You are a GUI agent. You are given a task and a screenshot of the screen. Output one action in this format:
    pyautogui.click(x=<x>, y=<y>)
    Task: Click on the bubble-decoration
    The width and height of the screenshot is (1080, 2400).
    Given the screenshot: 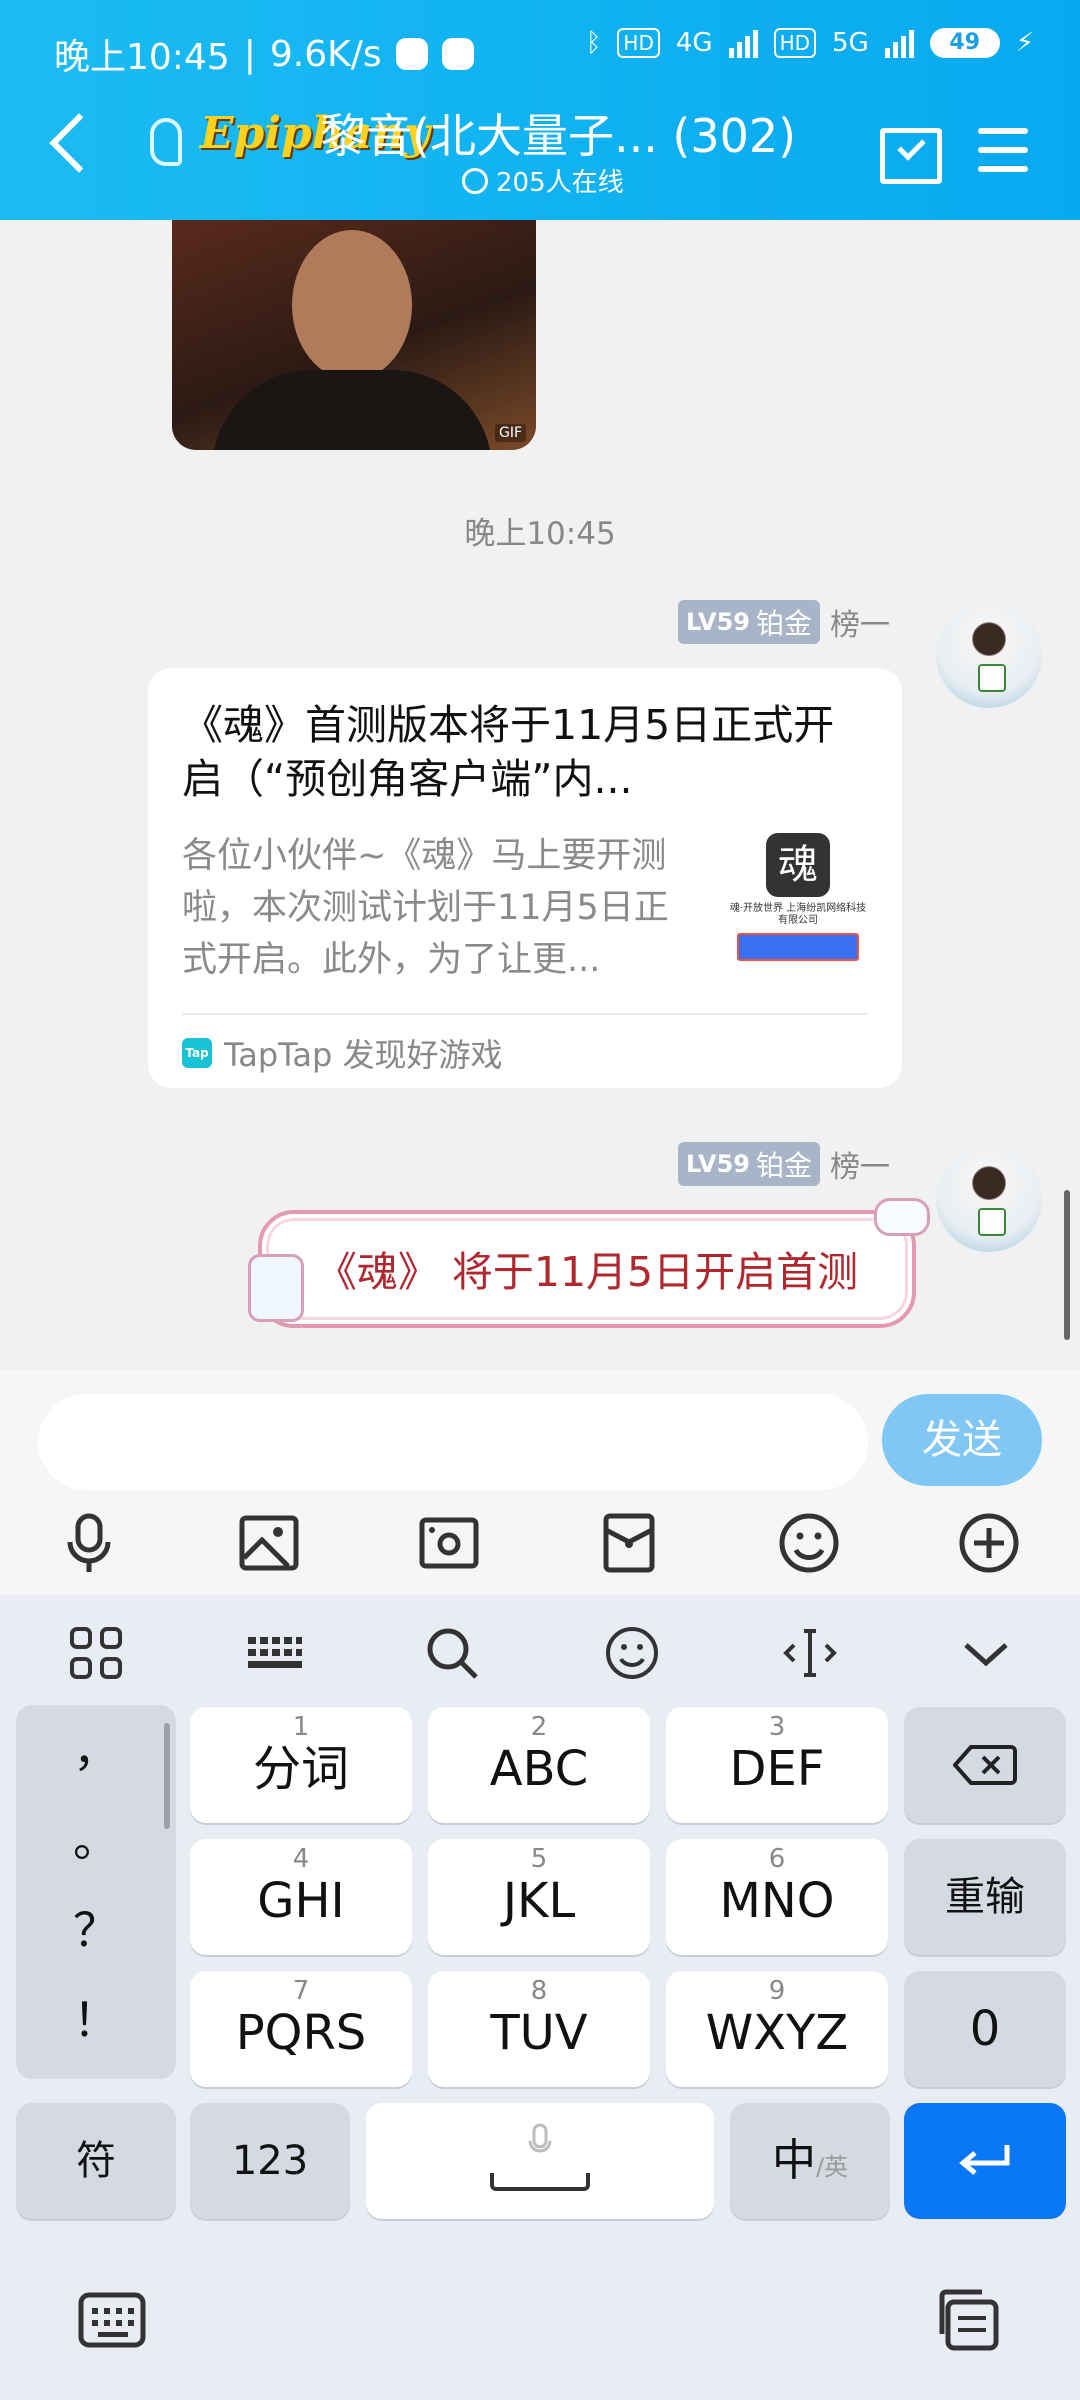 What is the action you would take?
    pyautogui.click(x=902, y=1217)
    